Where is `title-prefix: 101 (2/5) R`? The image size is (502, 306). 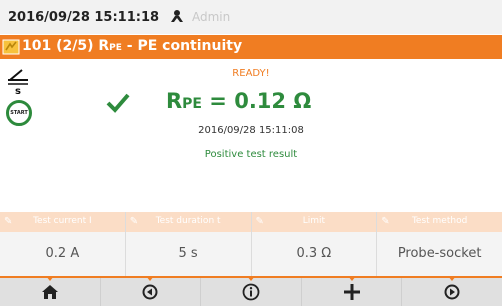 title-prefix: 101 (2/5) R is located at coordinates (66, 46).